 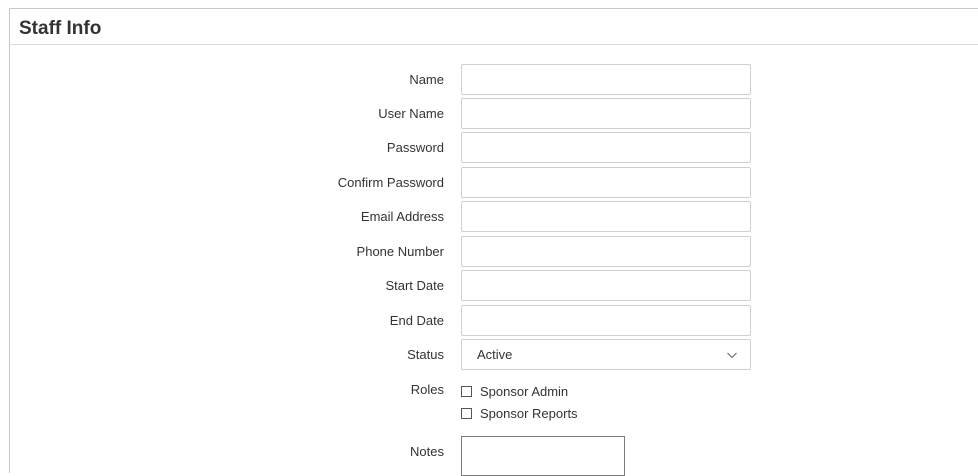 What do you see at coordinates (606, 79) in the screenshot?
I see `name-input` at bounding box center [606, 79].